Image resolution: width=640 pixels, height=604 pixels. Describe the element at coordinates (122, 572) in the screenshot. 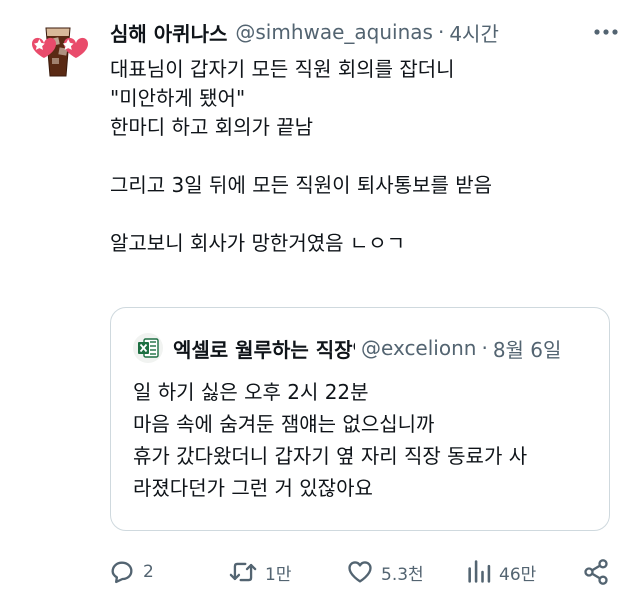

I see `reply-bubble-icon` at that location.